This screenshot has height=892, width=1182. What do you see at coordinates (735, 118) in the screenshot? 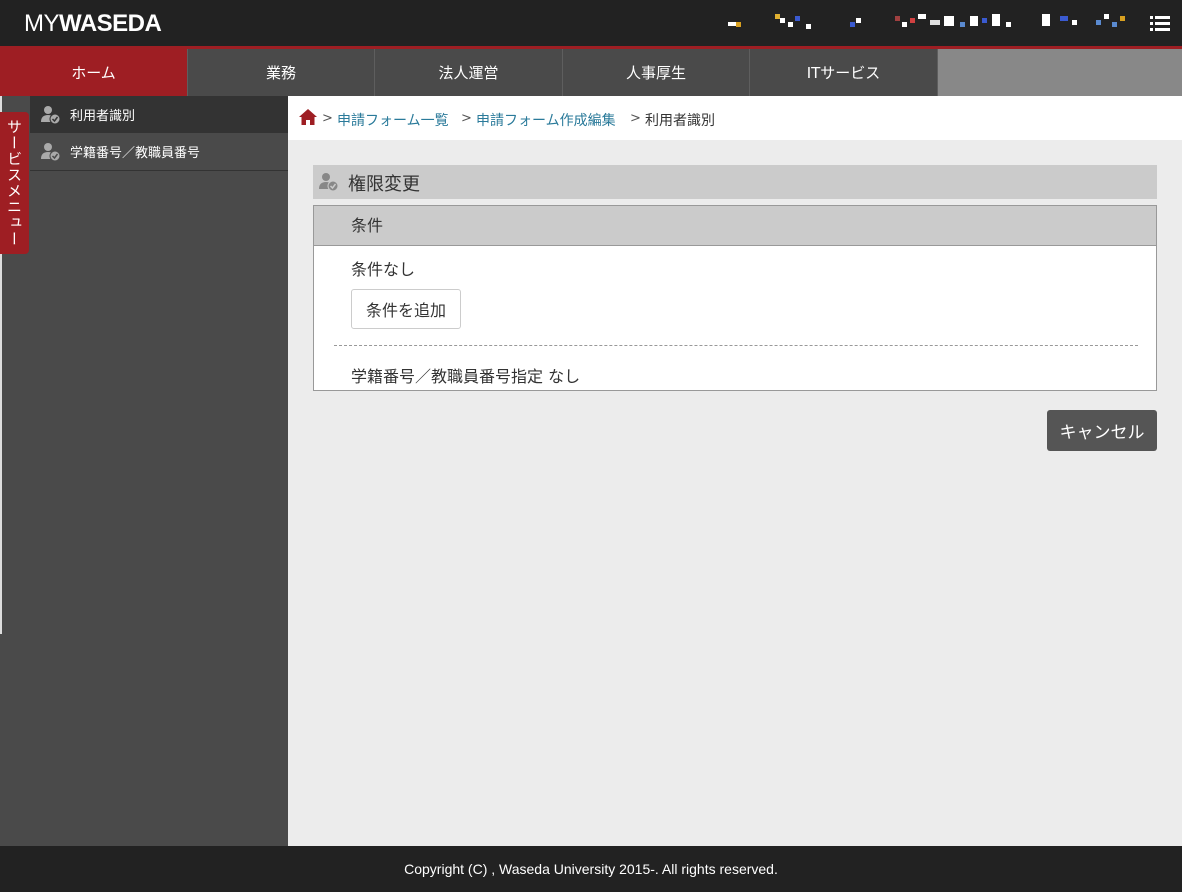
I see `breadcrumb: > 申請フォーム一覧 > 申請フォーム作成編集 > 利用者識別` at bounding box center [735, 118].